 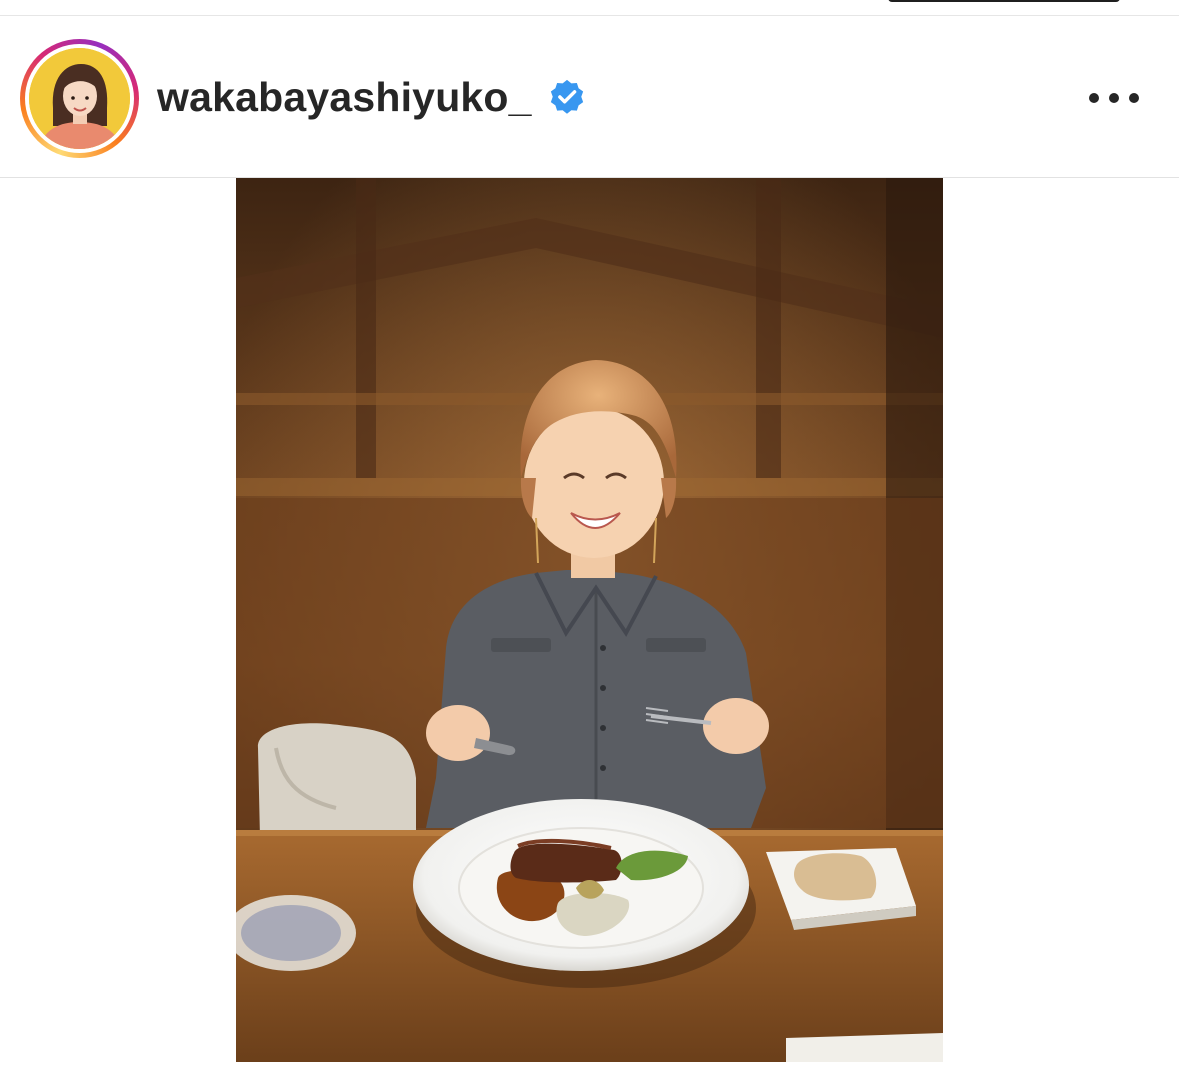 I want to click on avatar-image, so click(x=79, y=98).